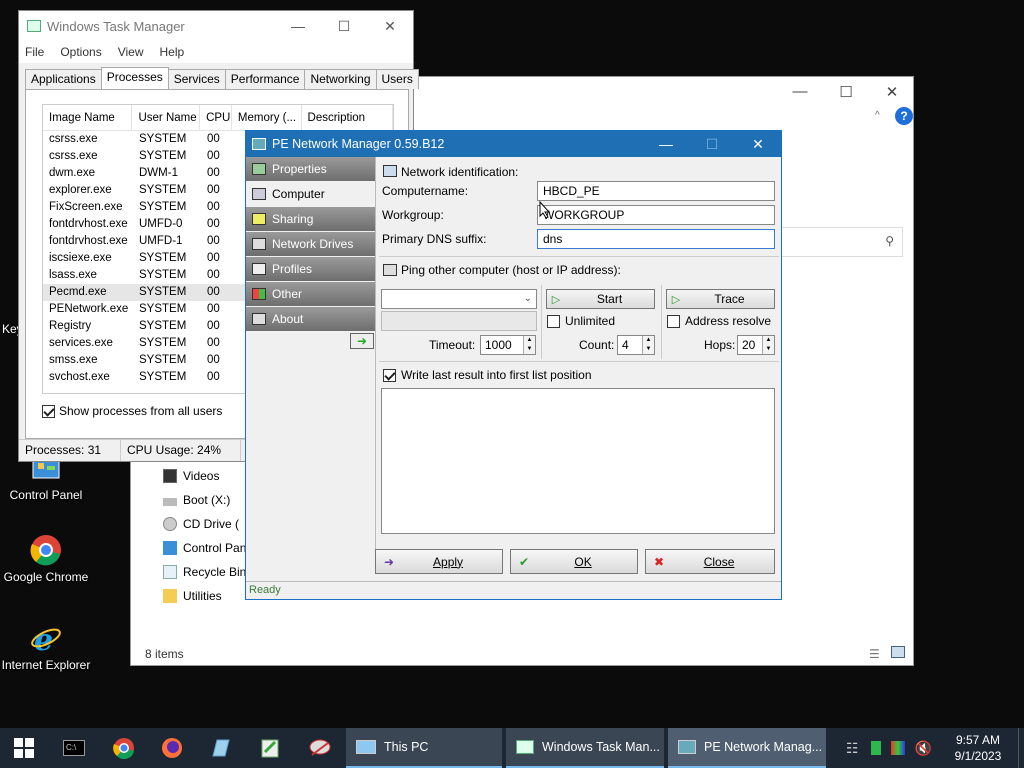  What do you see at coordinates (362, 341) in the screenshot?
I see `arrow-right-icon: ➜` at bounding box center [362, 341].